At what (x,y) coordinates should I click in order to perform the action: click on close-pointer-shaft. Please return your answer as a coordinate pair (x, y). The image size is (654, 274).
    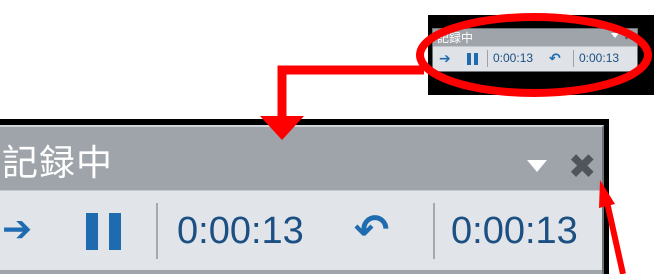
    Looking at the image, I should click on (615, 237).